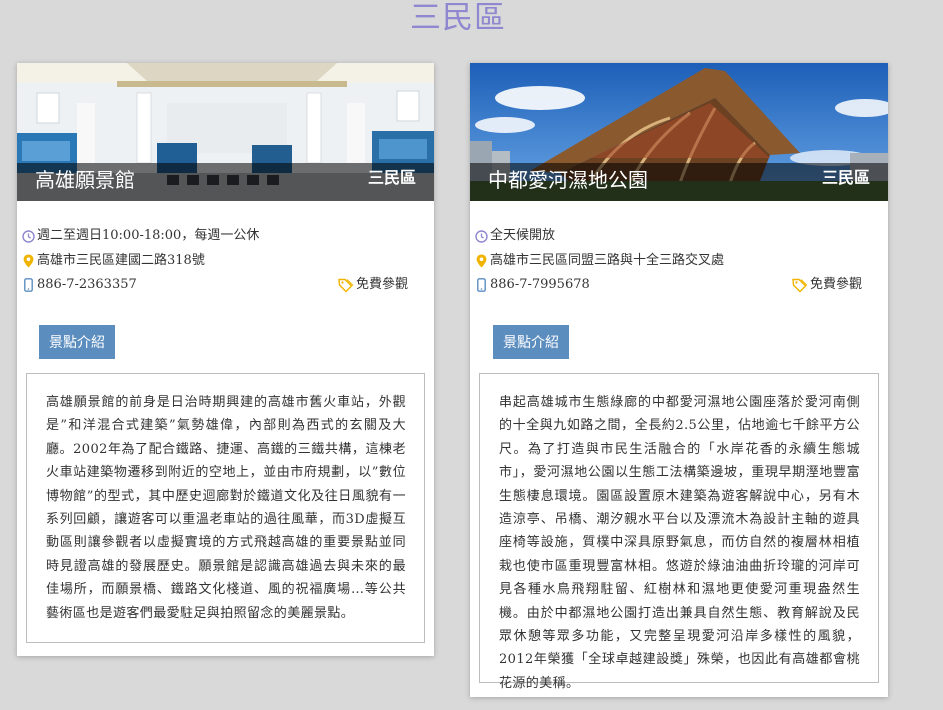  I want to click on address-row: 高雄市三民區同盟三路與十全三路交叉處, so click(680, 261).